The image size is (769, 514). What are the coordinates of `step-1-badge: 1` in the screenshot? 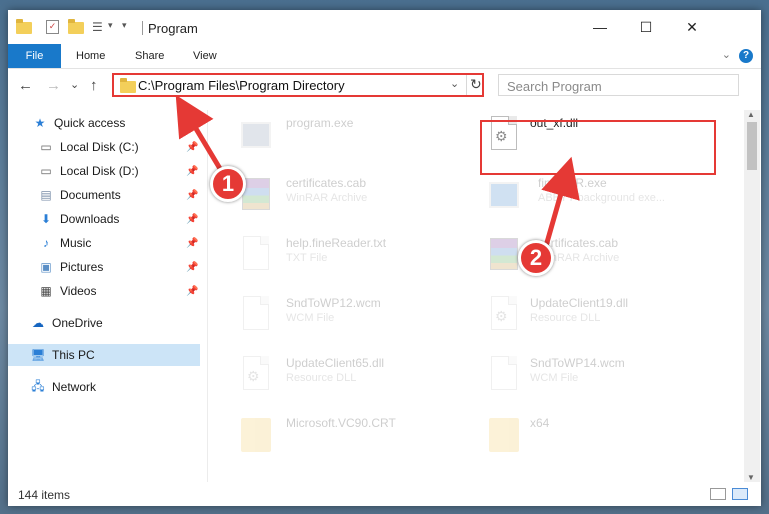 It's located at (228, 184).